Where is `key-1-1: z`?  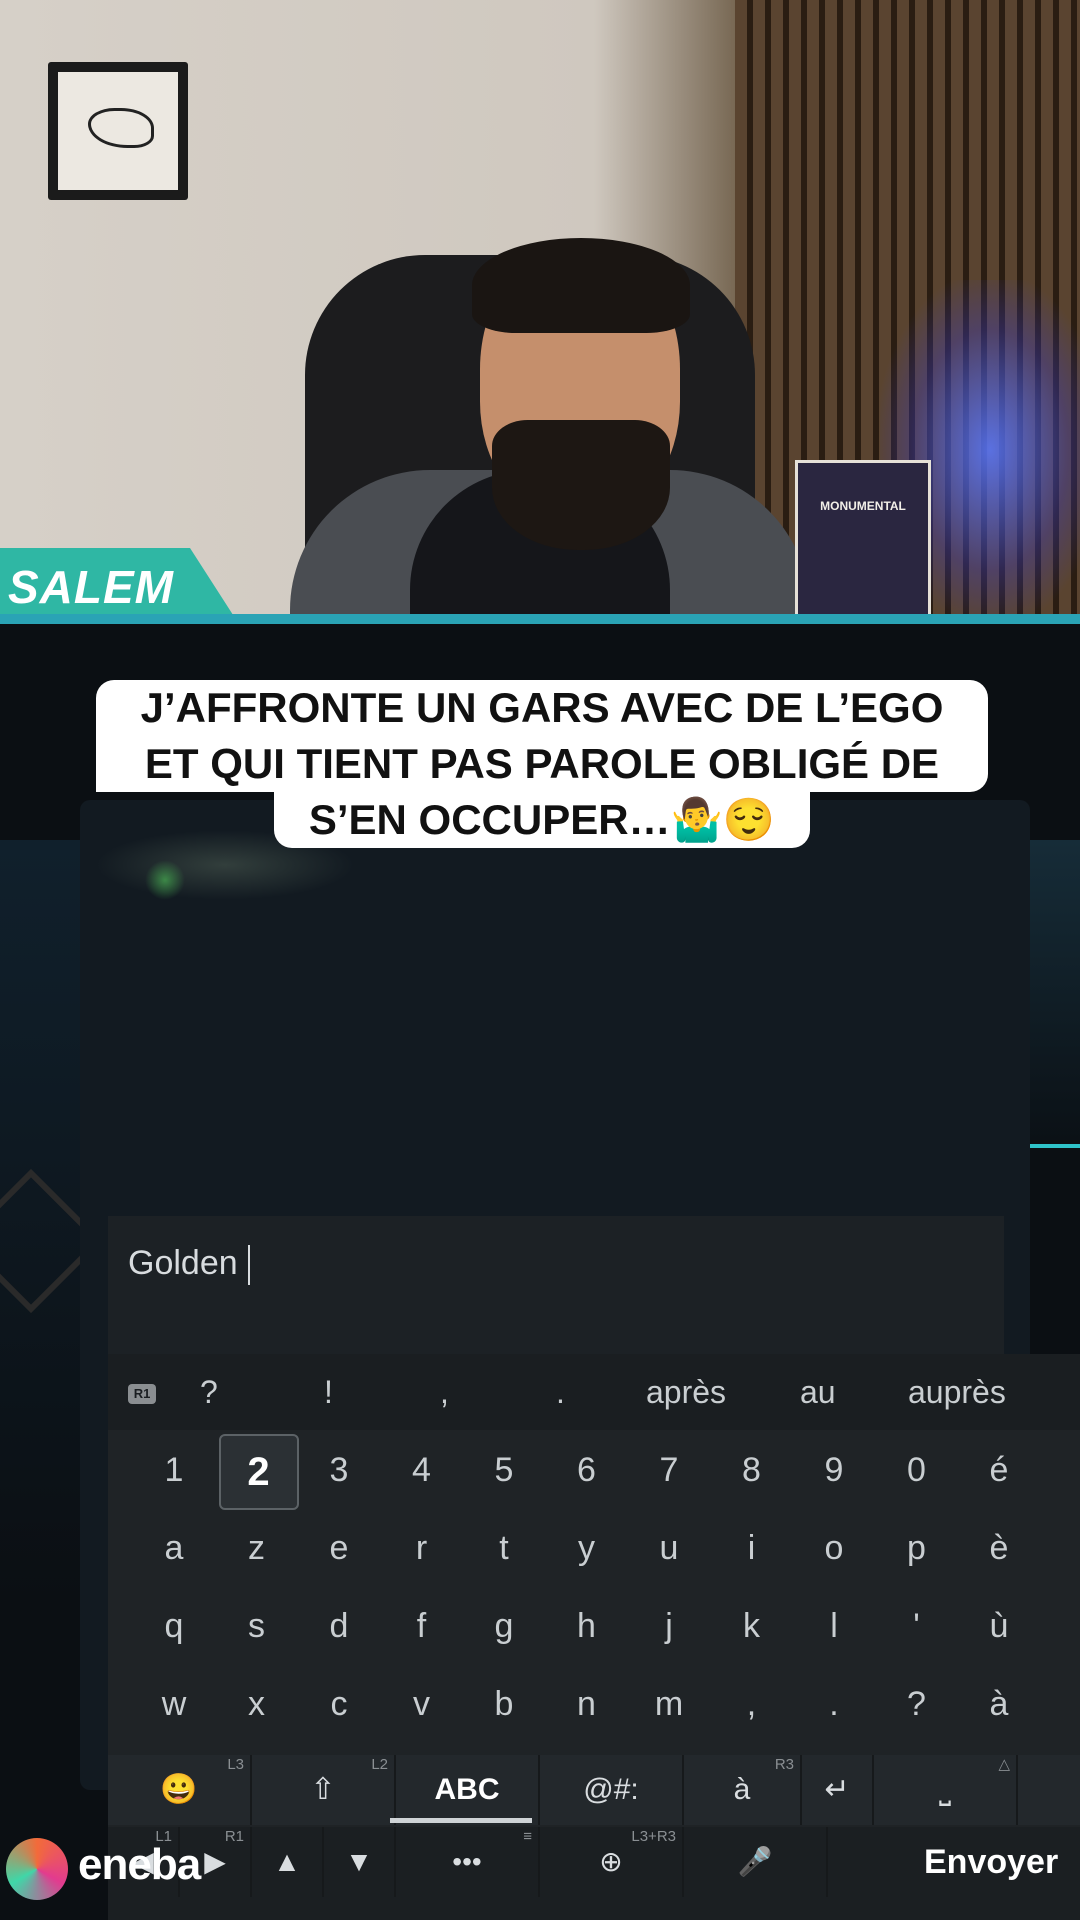
key-1-1: z is located at coordinates (257, 1548).